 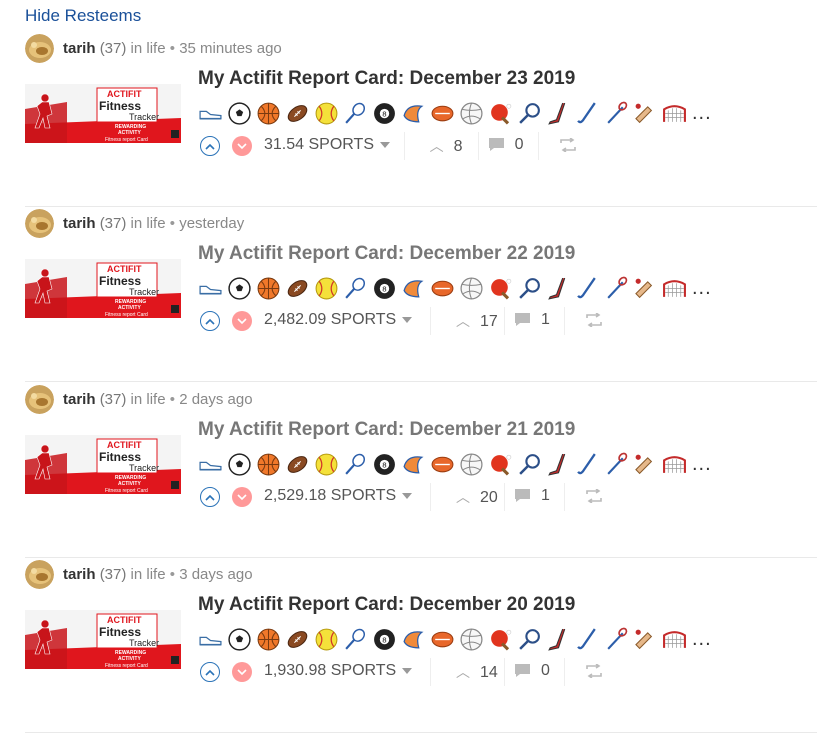 What do you see at coordinates (458, 146) in the screenshot?
I see `votes-value: 8` at bounding box center [458, 146].